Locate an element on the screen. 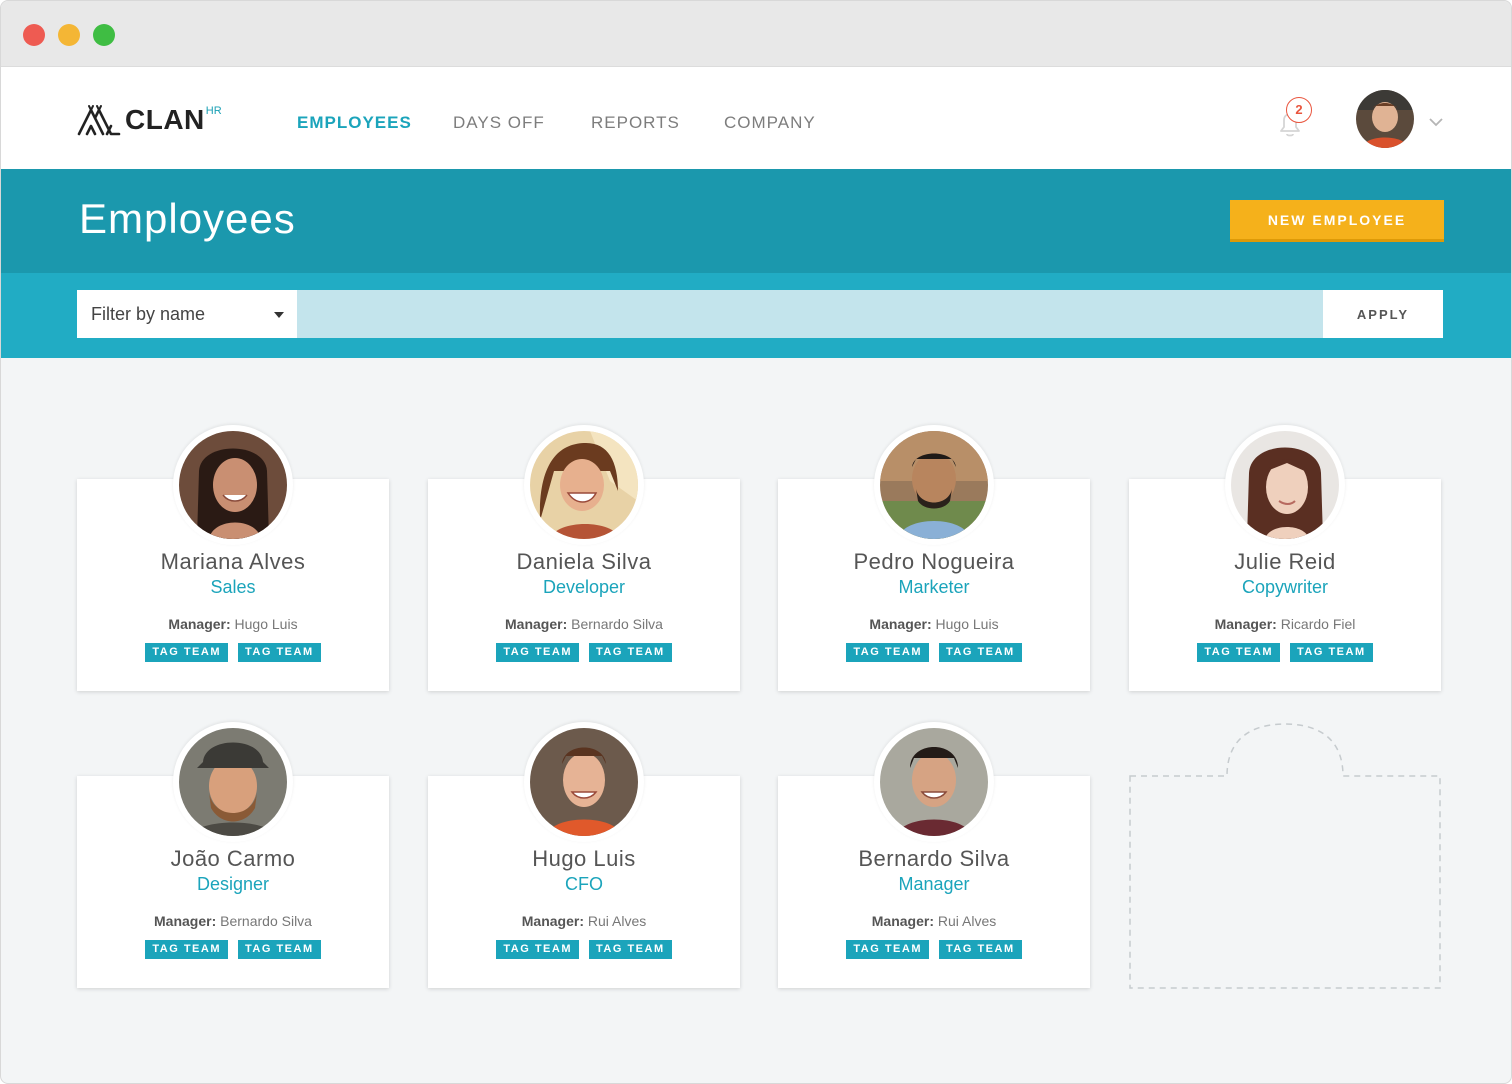 Image resolution: width=1512 pixels, height=1084 pixels. logo-superscript: HR is located at coordinates (213, 111).